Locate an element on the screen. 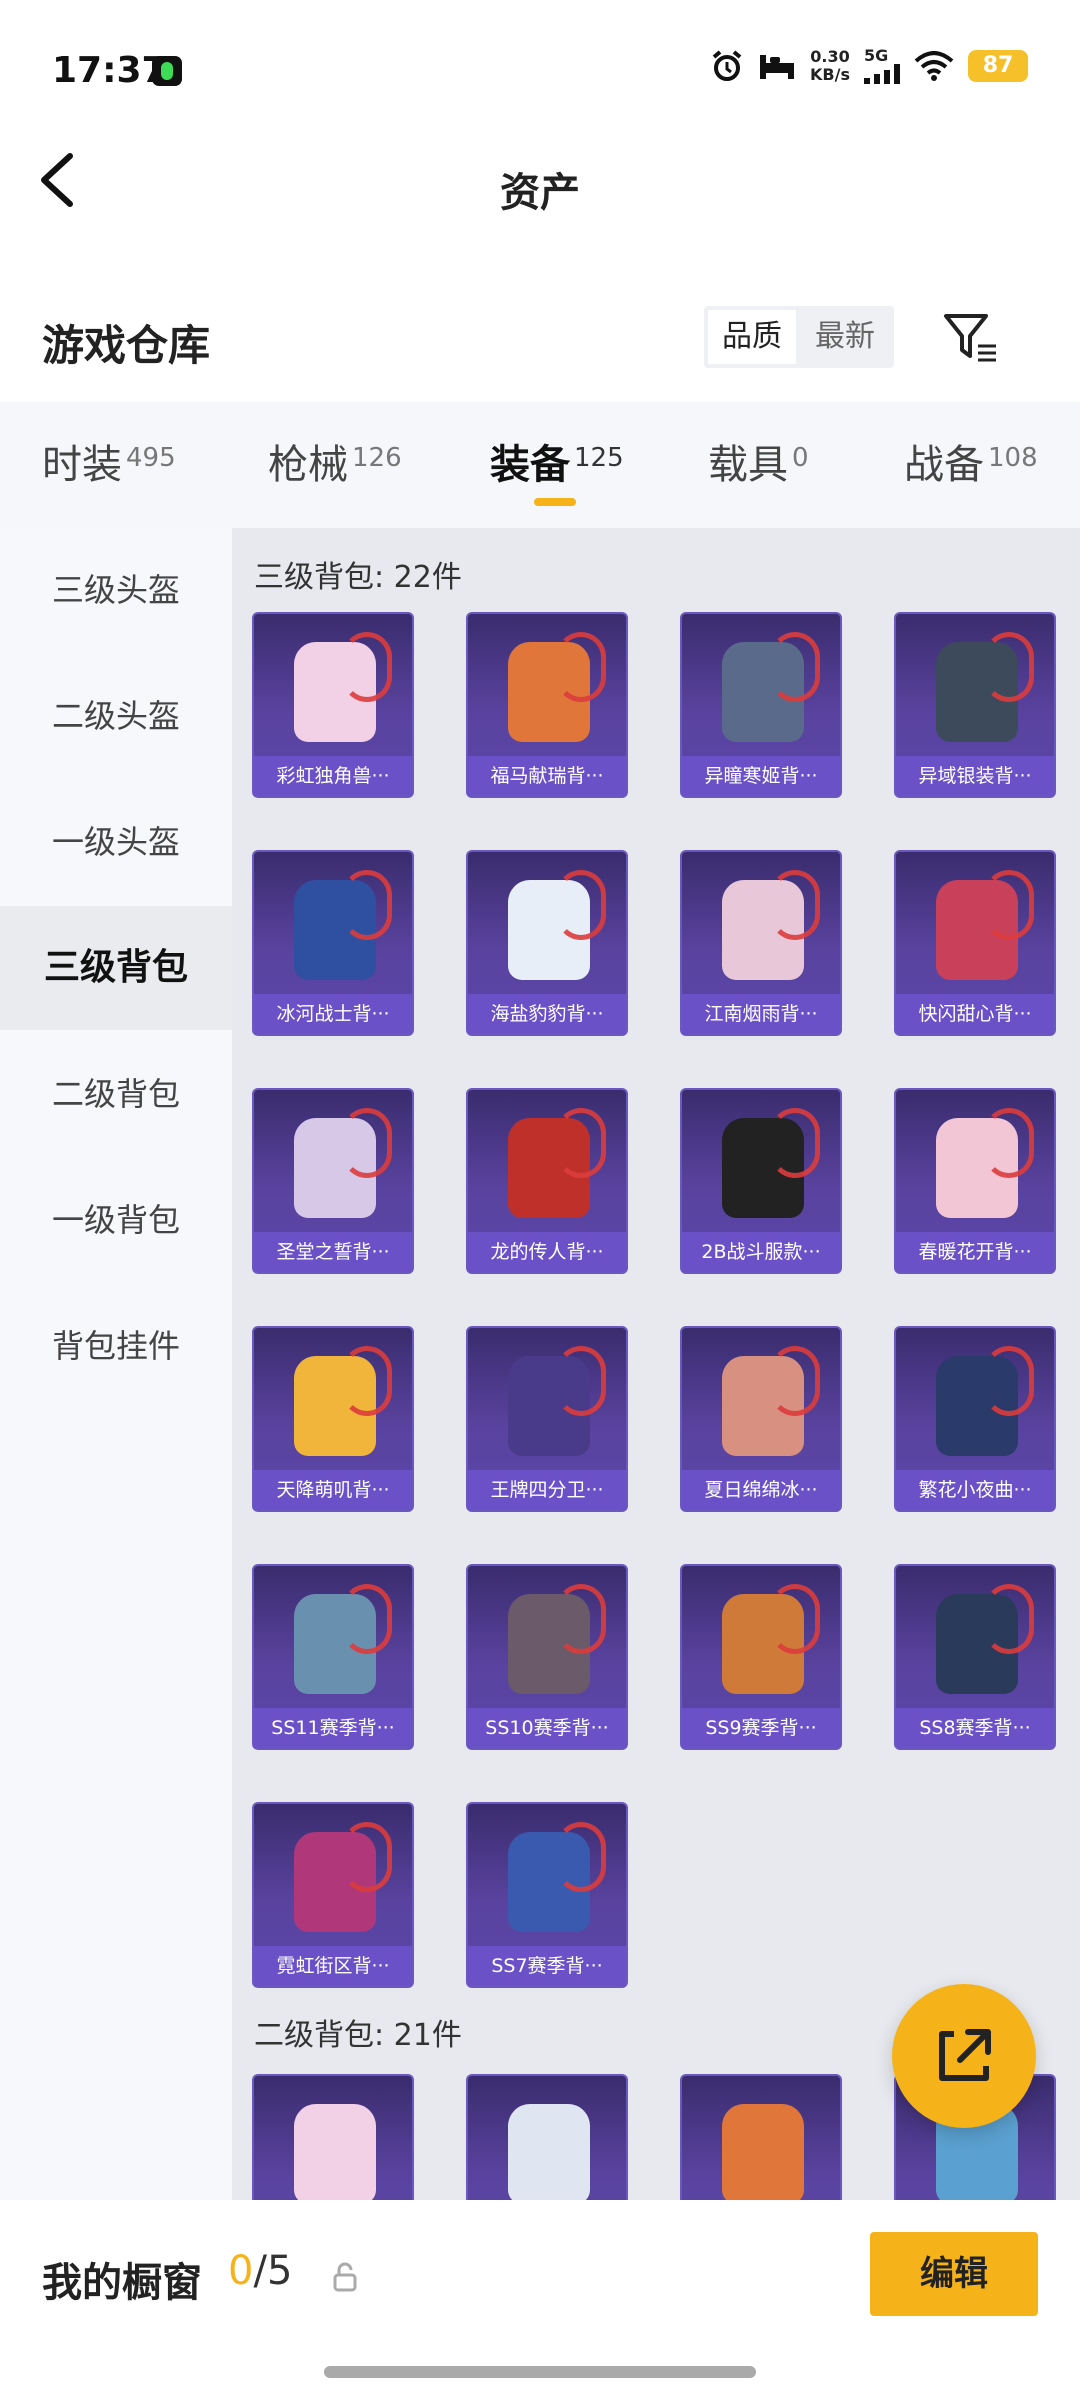  backpack-name: 异瞳寒姬背··· is located at coordinates (761, 776).